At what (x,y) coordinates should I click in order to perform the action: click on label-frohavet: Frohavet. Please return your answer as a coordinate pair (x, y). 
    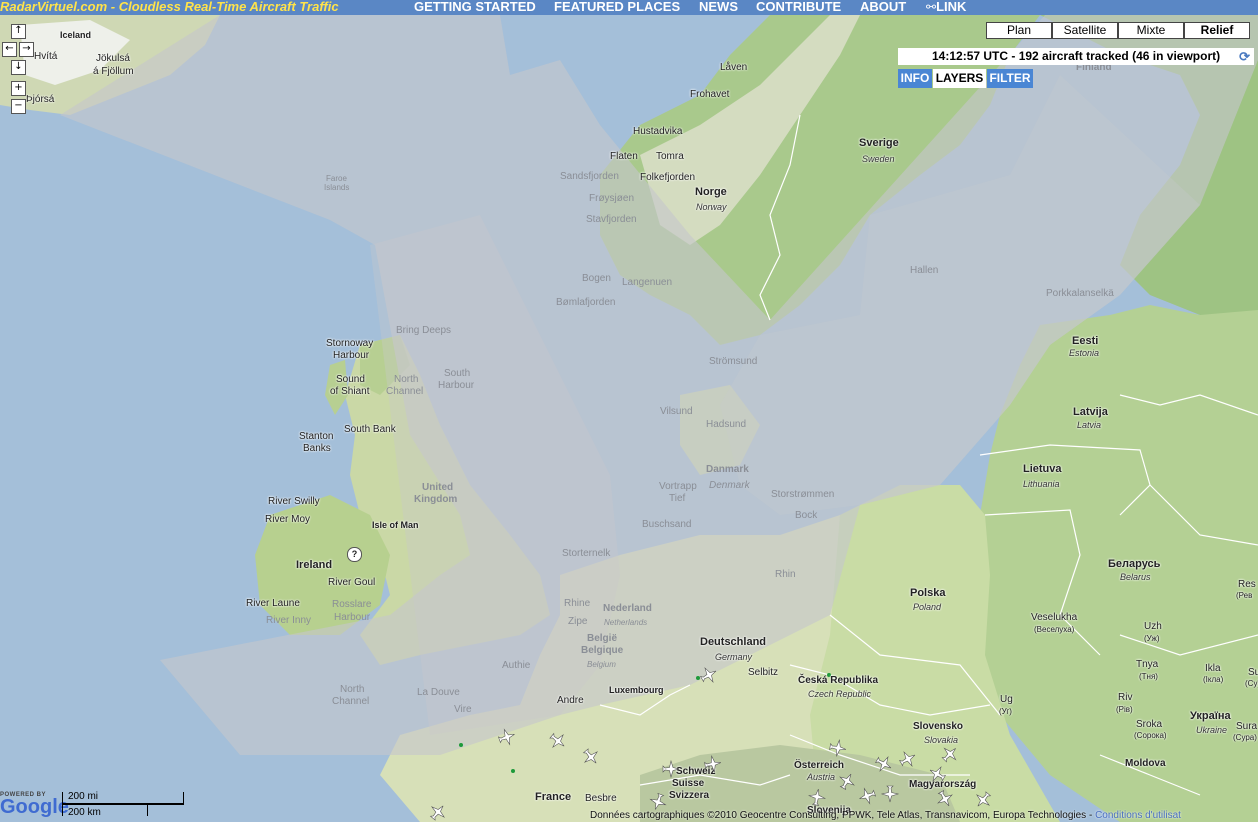
    Looking at the image, I should click on (710, 94).